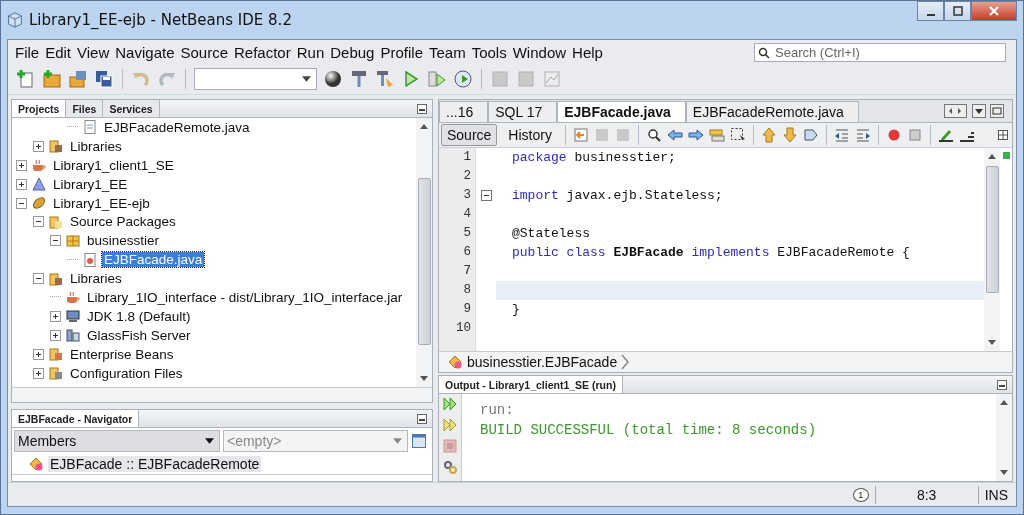 The height and width of the screenshot is (515, 1024). I want to click on members-dropdown: Members, so click(117, 441).